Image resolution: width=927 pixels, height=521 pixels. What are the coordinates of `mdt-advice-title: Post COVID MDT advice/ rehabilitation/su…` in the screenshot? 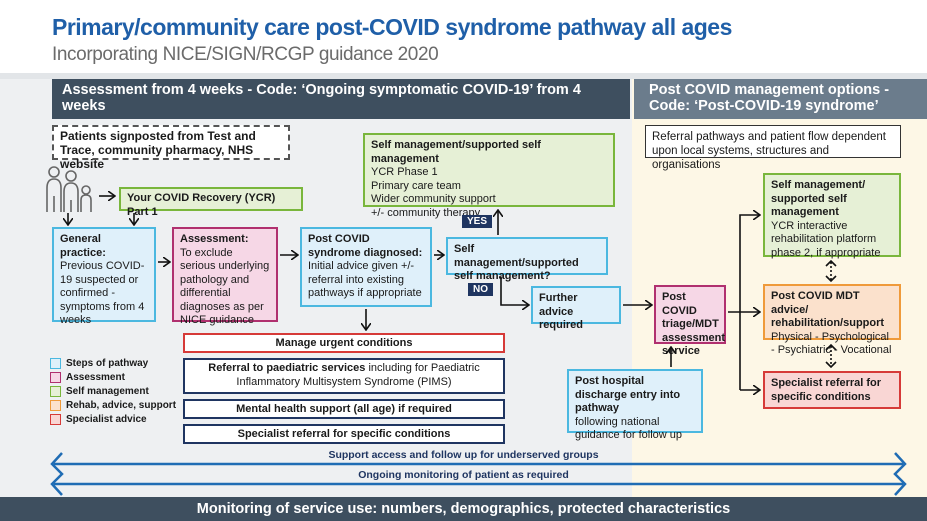 It's located at (828, 309).